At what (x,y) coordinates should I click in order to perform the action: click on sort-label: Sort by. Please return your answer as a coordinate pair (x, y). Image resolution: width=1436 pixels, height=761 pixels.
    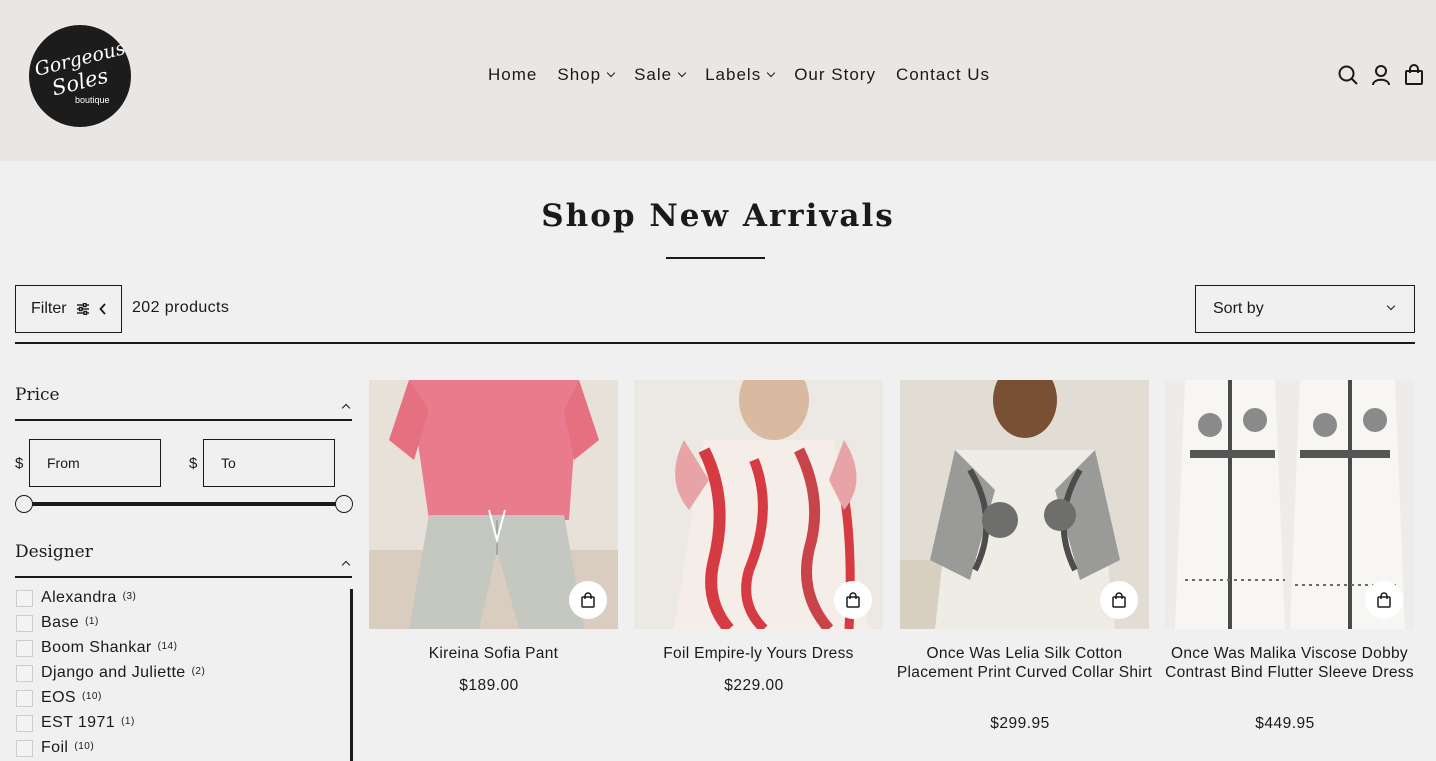
    Looking at the image, I should click on (1238, 308).